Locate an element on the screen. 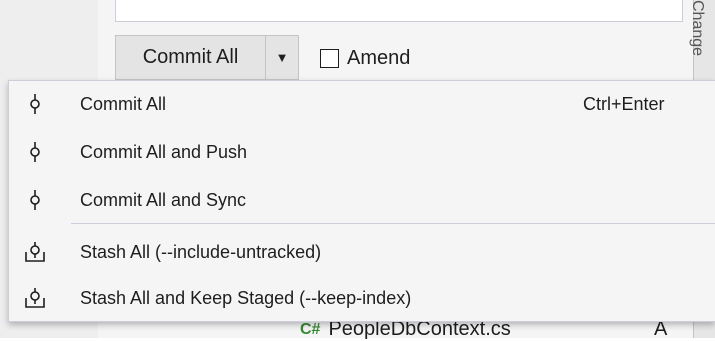 The width and height of the screenshot is (715, 341). amend-checkbox is located at coordinates (329, 58).